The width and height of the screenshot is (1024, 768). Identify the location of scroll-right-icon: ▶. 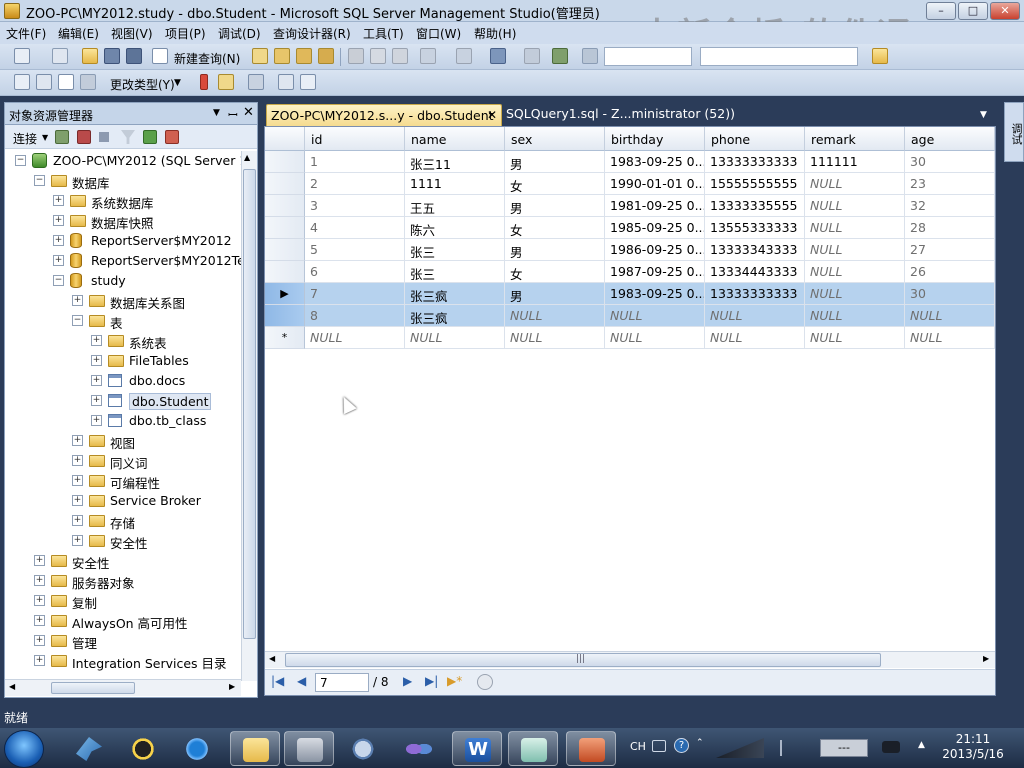
(986, 658).